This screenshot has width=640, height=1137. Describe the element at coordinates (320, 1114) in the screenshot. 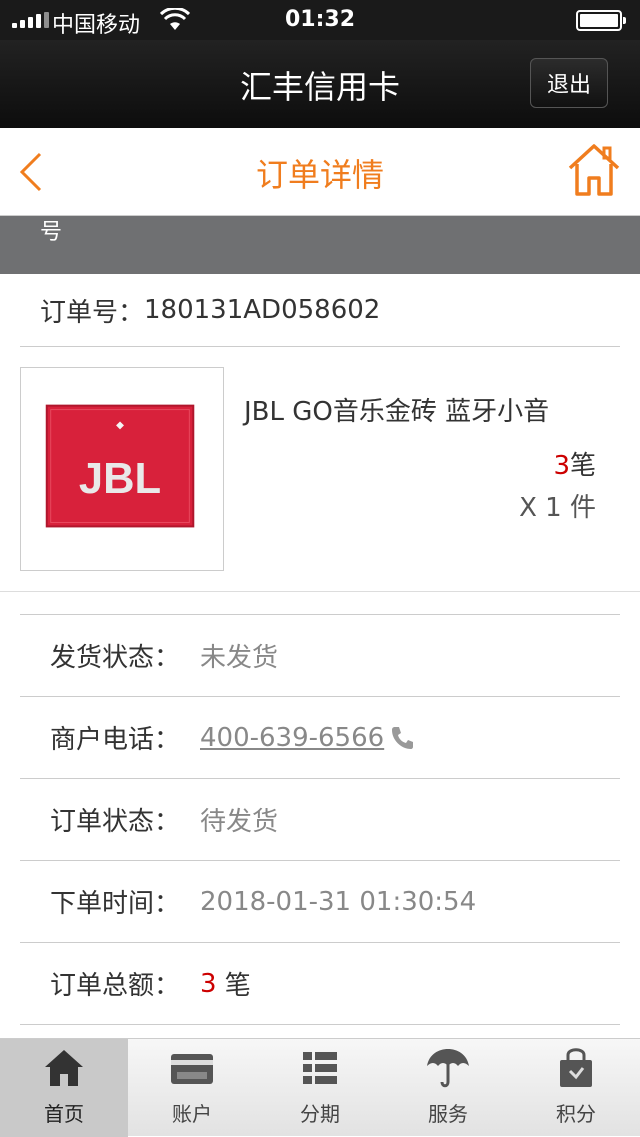

I see `tab-label: 分期` at that location.